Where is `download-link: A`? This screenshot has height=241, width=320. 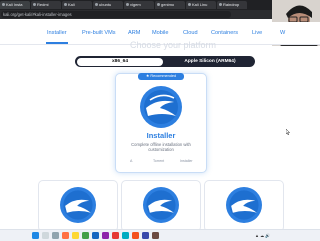 download-link: A is located at coordinates (131, 161).